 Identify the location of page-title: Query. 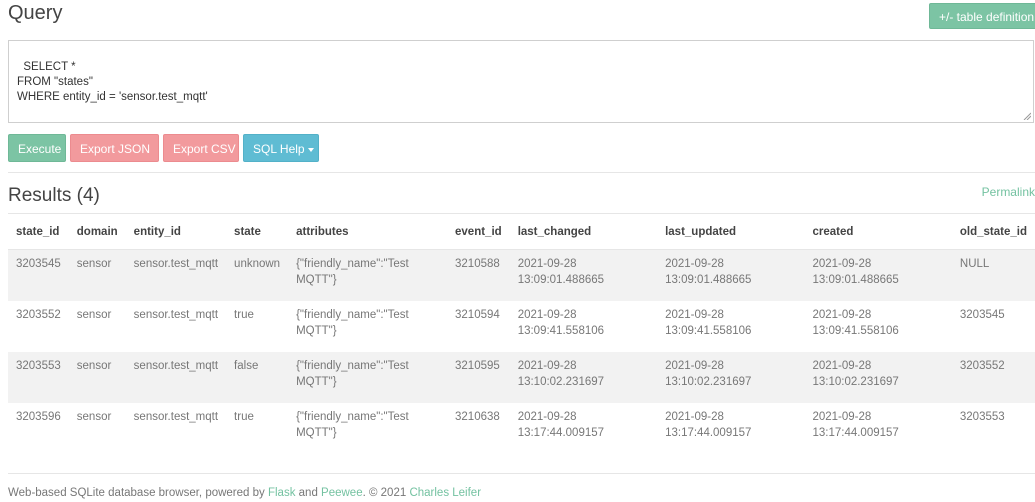
(35, 13).